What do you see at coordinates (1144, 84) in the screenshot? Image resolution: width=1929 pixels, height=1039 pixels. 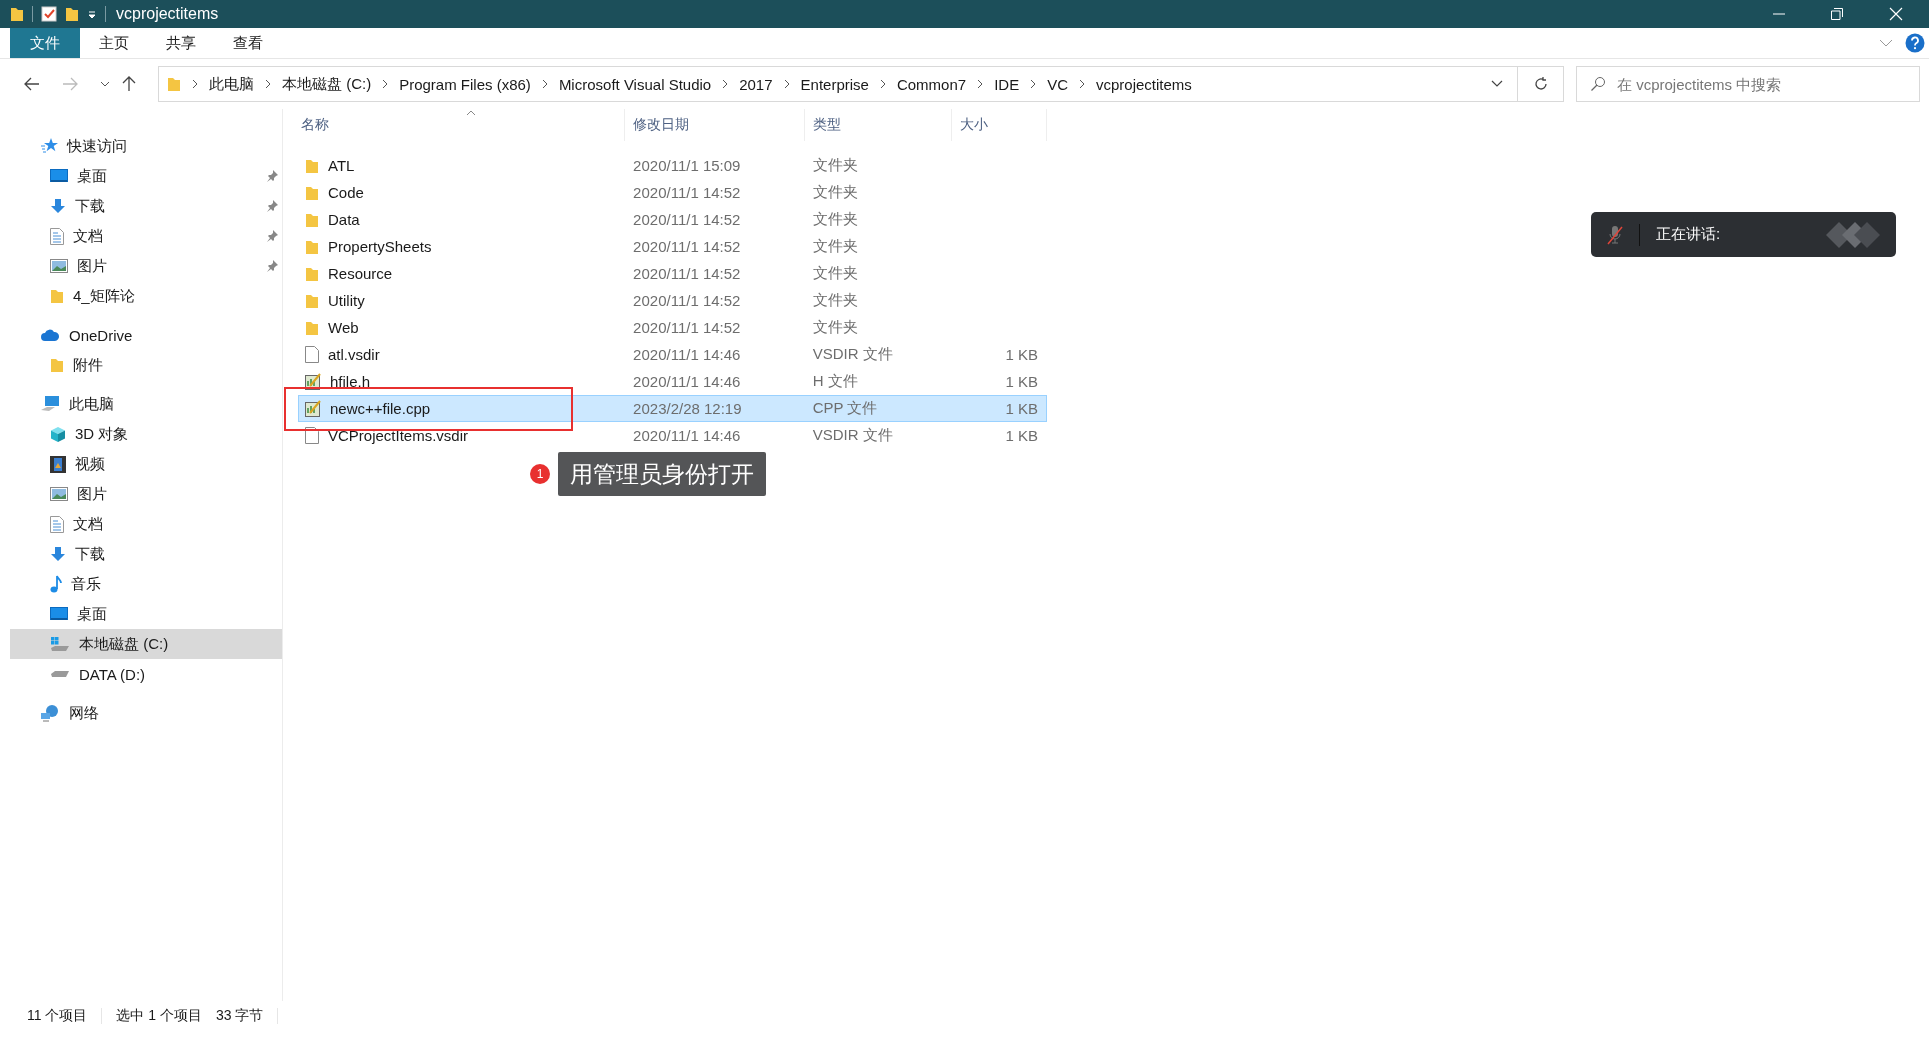 I see `breadcrumb: vcprojectitems` at bounding box center [1144, 84].